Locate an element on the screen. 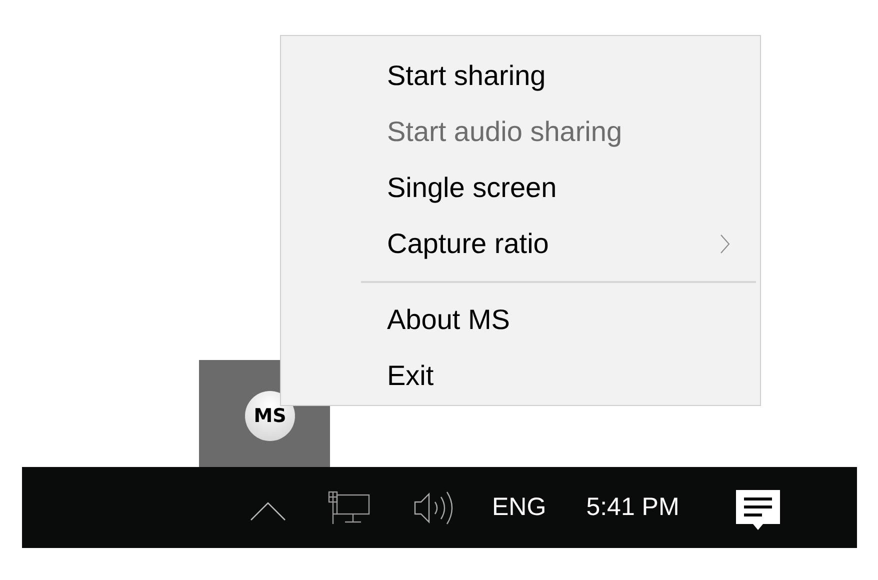  language-indicator: ENG is located at coordinates (519, 507).